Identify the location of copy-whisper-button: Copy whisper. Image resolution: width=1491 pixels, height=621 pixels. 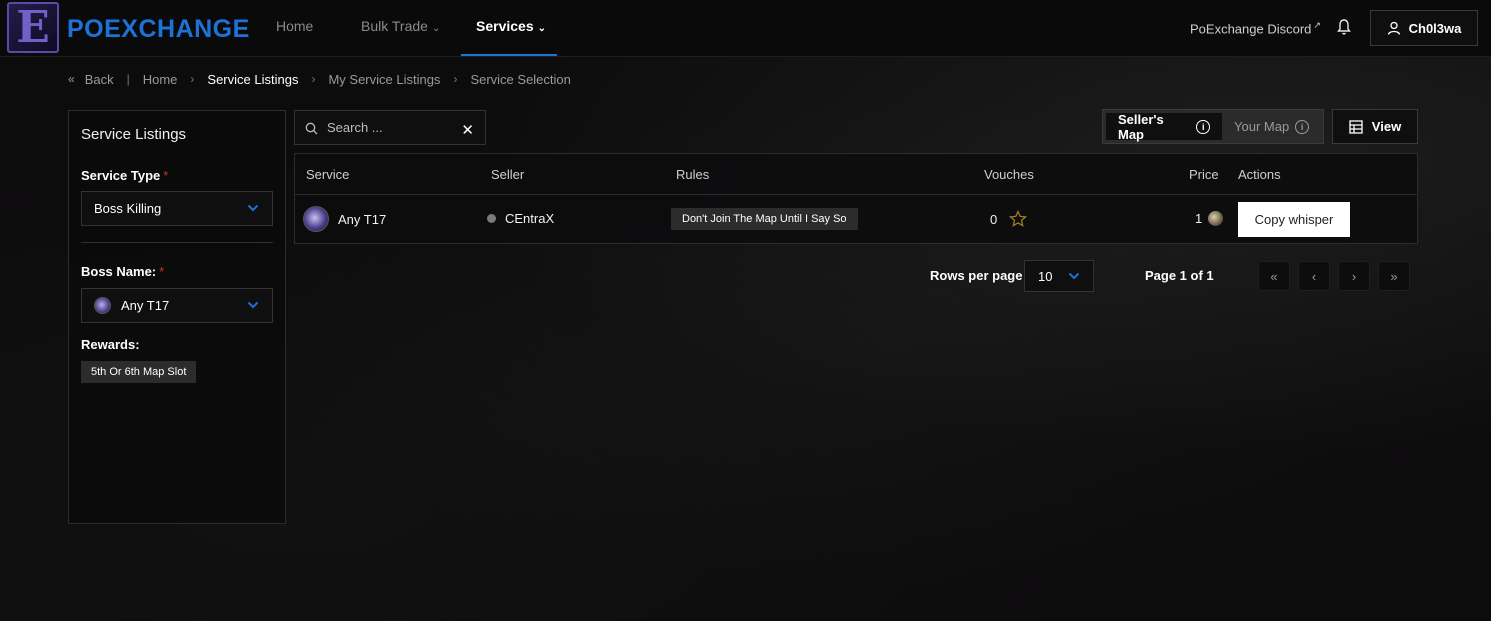
(1294, 219).